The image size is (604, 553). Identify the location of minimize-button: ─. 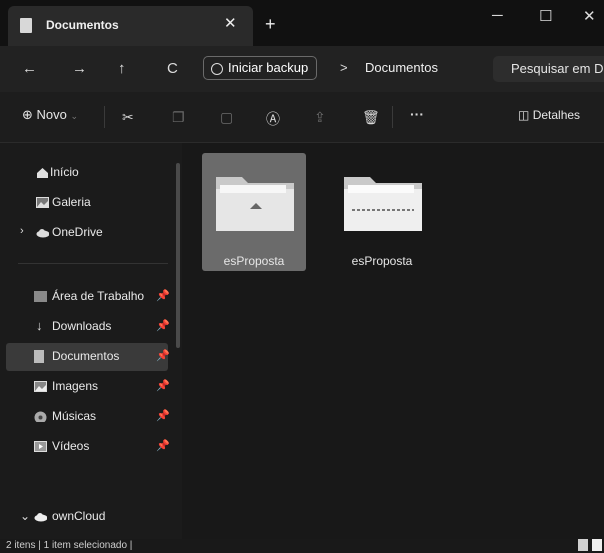
(497, 15).